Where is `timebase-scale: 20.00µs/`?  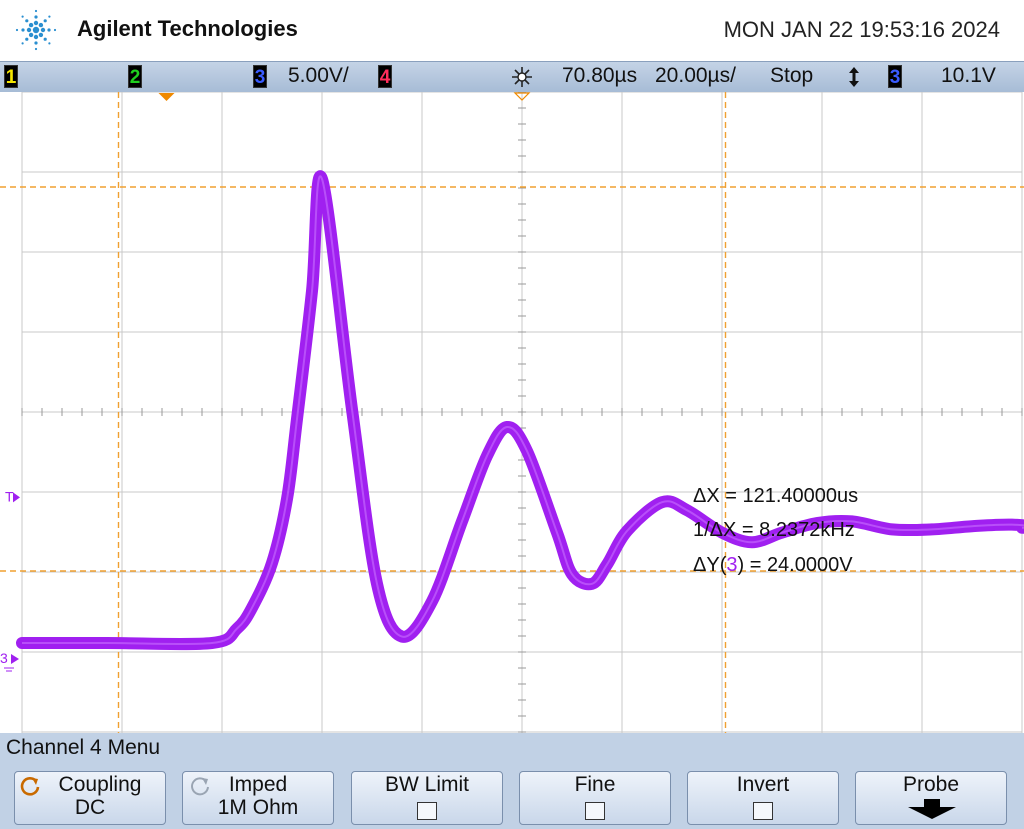
timebase-scale: 20.00µs/ is located at coordinates (695, 75).